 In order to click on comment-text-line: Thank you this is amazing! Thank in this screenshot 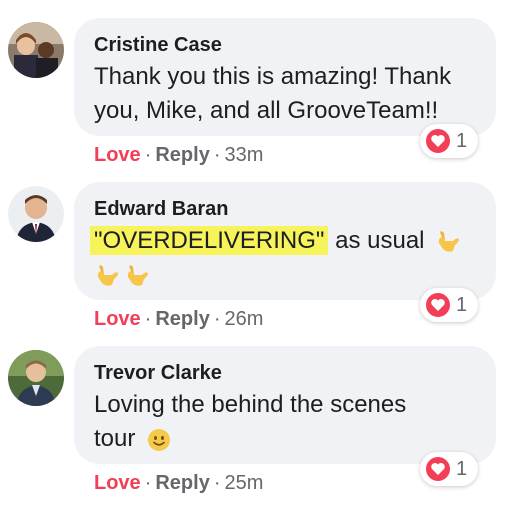, I will do `click(273, 76)`.